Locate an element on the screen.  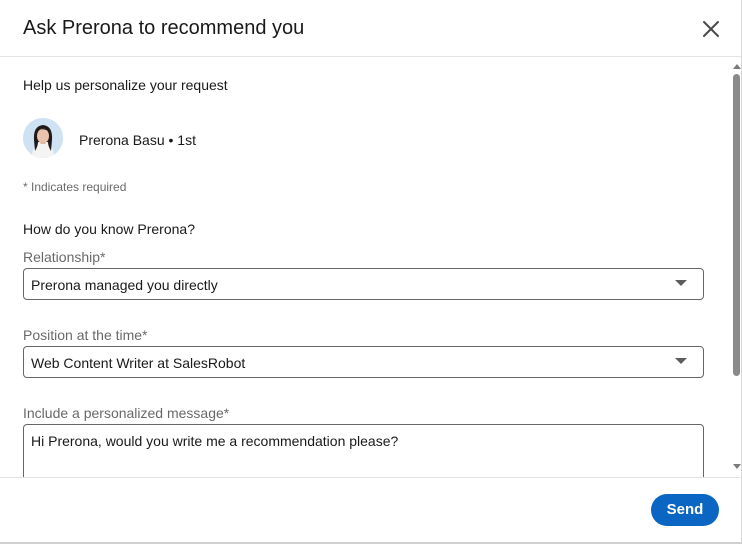
close-icon is located at coordinates (711, 29).